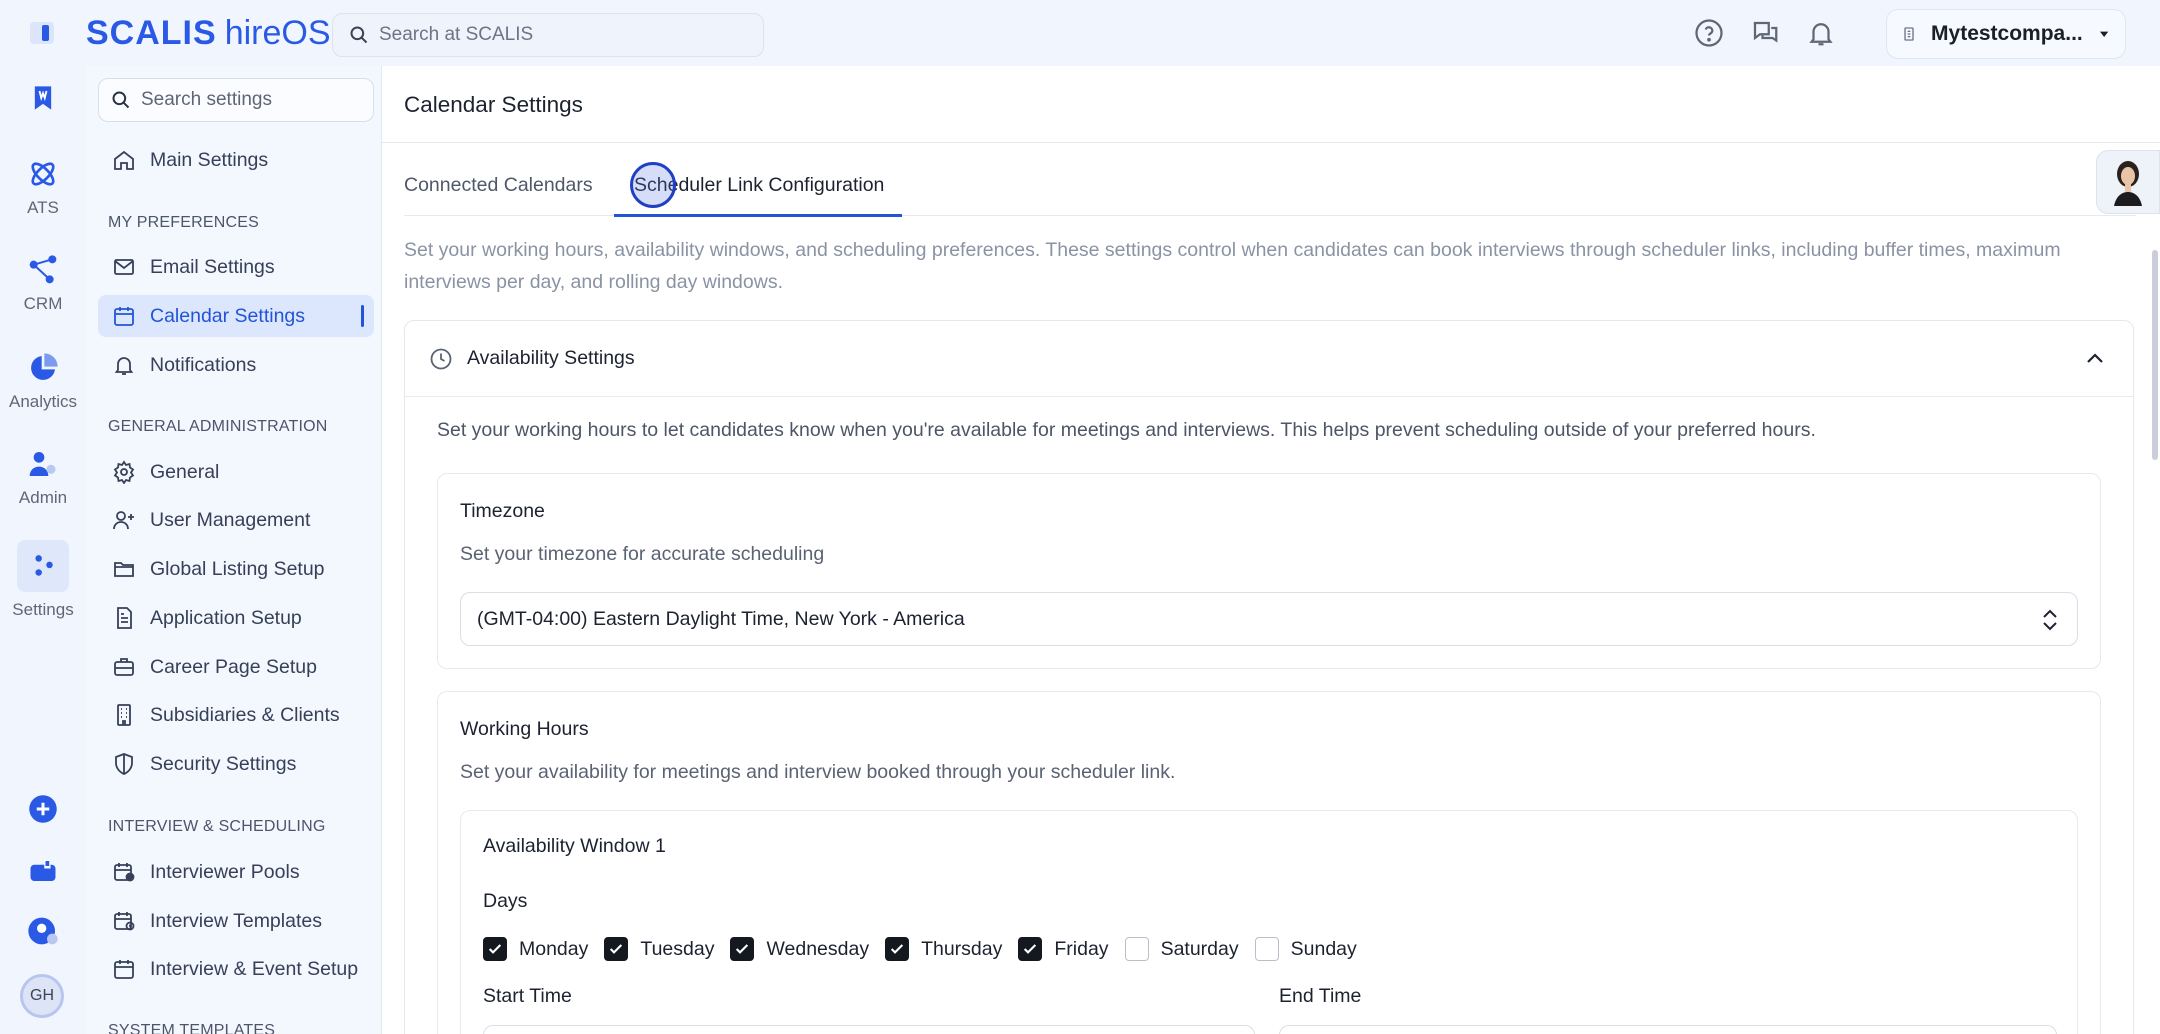 The width and height of the screenshot is (2160, 1034). What do you see at coordinates (183, 222) in the screenshot?
I see `section-my-preferences: MY PREFERENCES` at bounding box center [183, 222].